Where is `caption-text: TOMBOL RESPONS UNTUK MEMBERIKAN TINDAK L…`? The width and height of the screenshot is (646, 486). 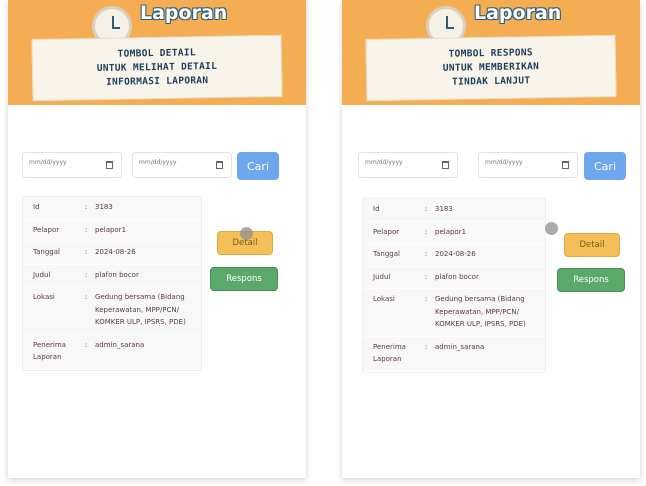
caption-text: TOMBOL RESPONS UNTUK MEMBERIKAN TINDAK L… is located at coordinates (491, 67).